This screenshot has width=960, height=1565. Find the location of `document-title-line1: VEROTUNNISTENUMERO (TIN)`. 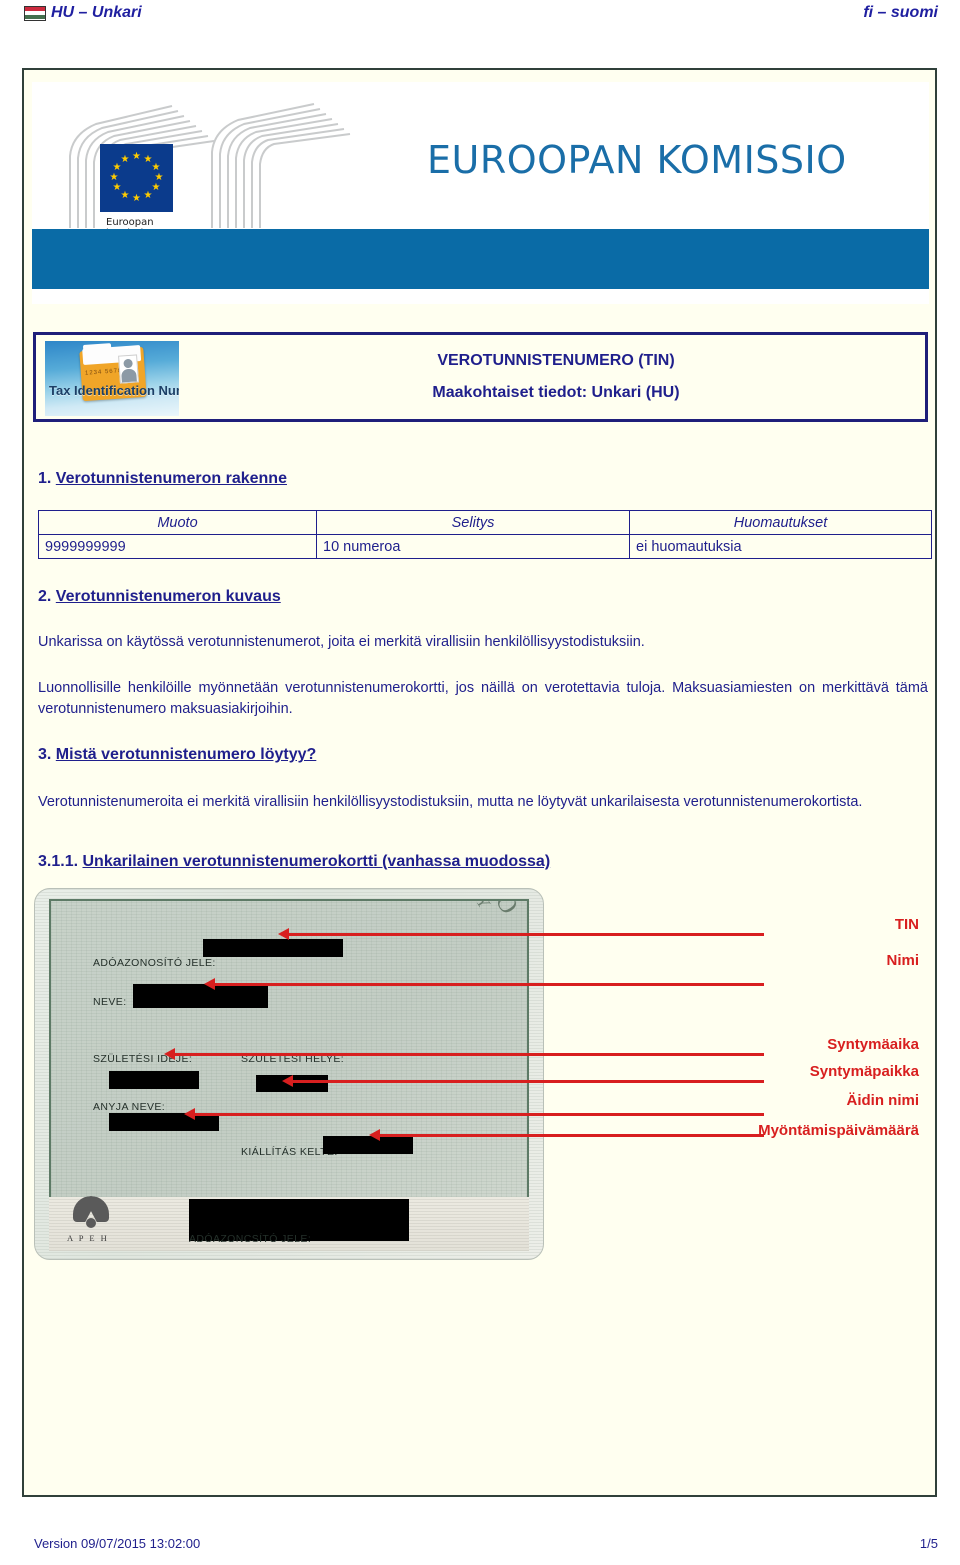

document-title-line1: VEROTUNNISTENUMERO (TIN) is located at coordinates (556, 360).